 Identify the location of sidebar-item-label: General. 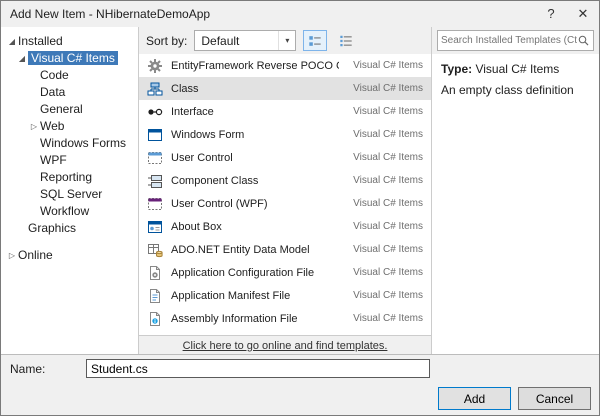
(61, 109).